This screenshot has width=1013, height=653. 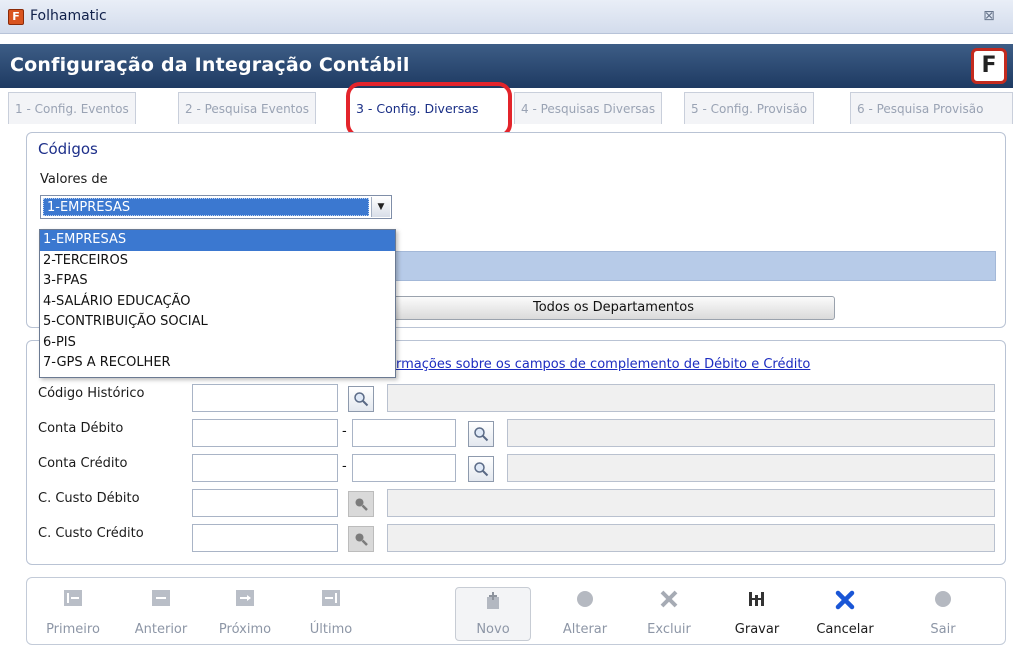 What do you see at coordinates (74, 179) in the screenshot?
I see `valores-label: Valores de` at bounding box center [74, 179].